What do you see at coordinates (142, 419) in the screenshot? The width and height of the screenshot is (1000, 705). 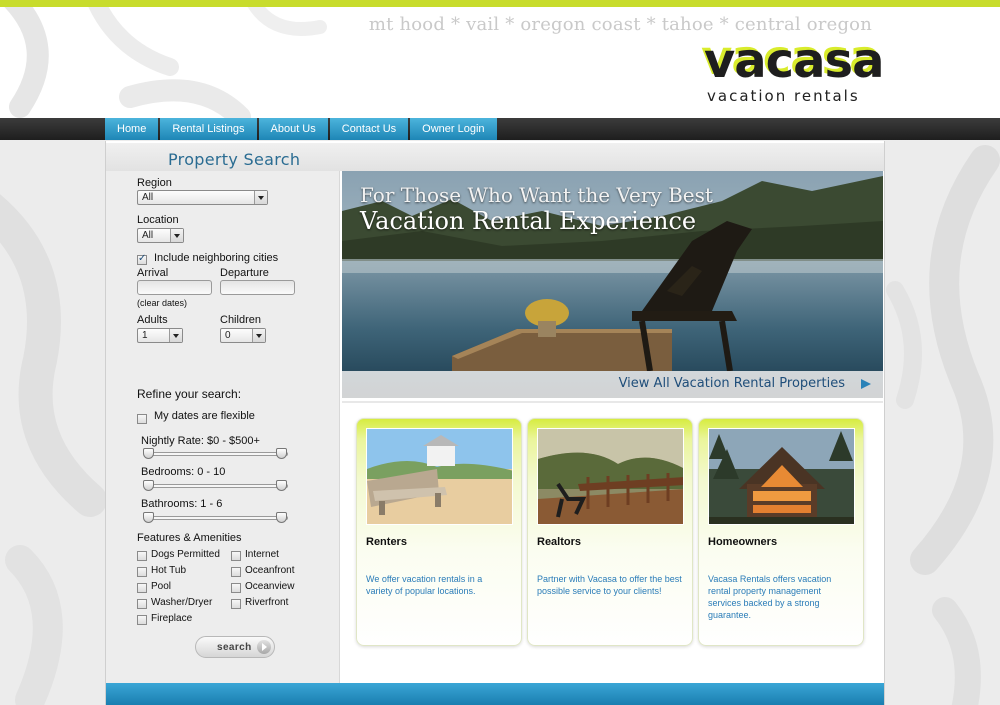 I see `flexible-dates-checkbox` at bounding box center [142, 419].